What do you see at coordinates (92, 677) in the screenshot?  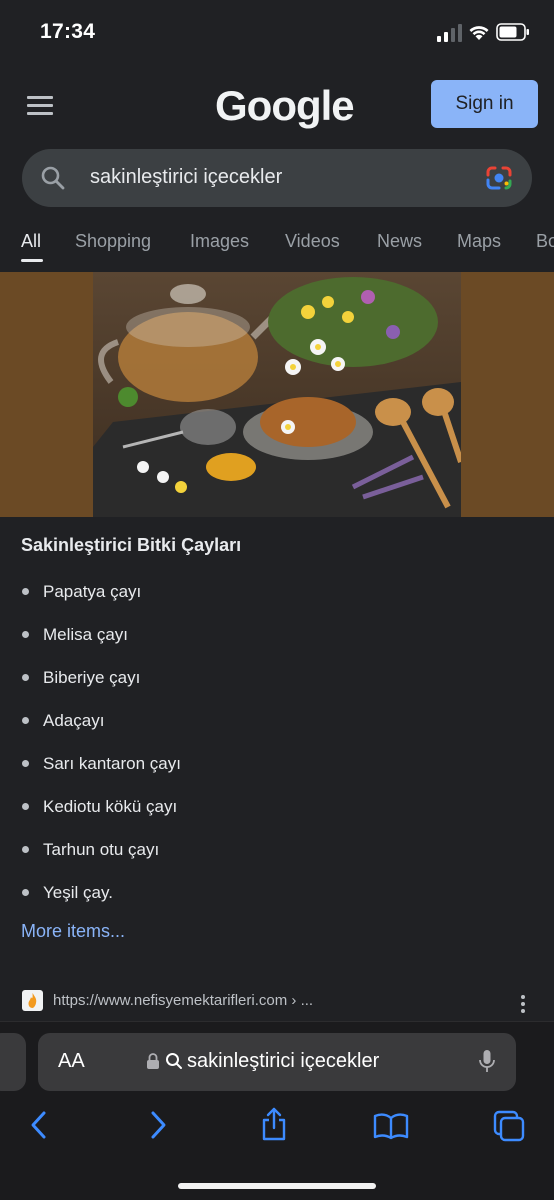 I see `list-item-label: Biberiye çayı` at bounding box center [92, 677].